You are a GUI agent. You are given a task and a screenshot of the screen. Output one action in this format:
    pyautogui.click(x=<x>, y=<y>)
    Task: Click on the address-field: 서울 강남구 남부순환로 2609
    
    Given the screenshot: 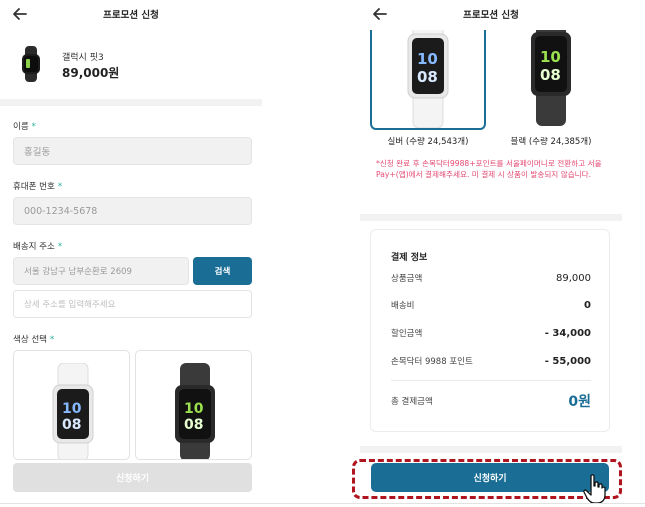 What is the action you would take?
    pyautogui.click(x=101, y=271)
    